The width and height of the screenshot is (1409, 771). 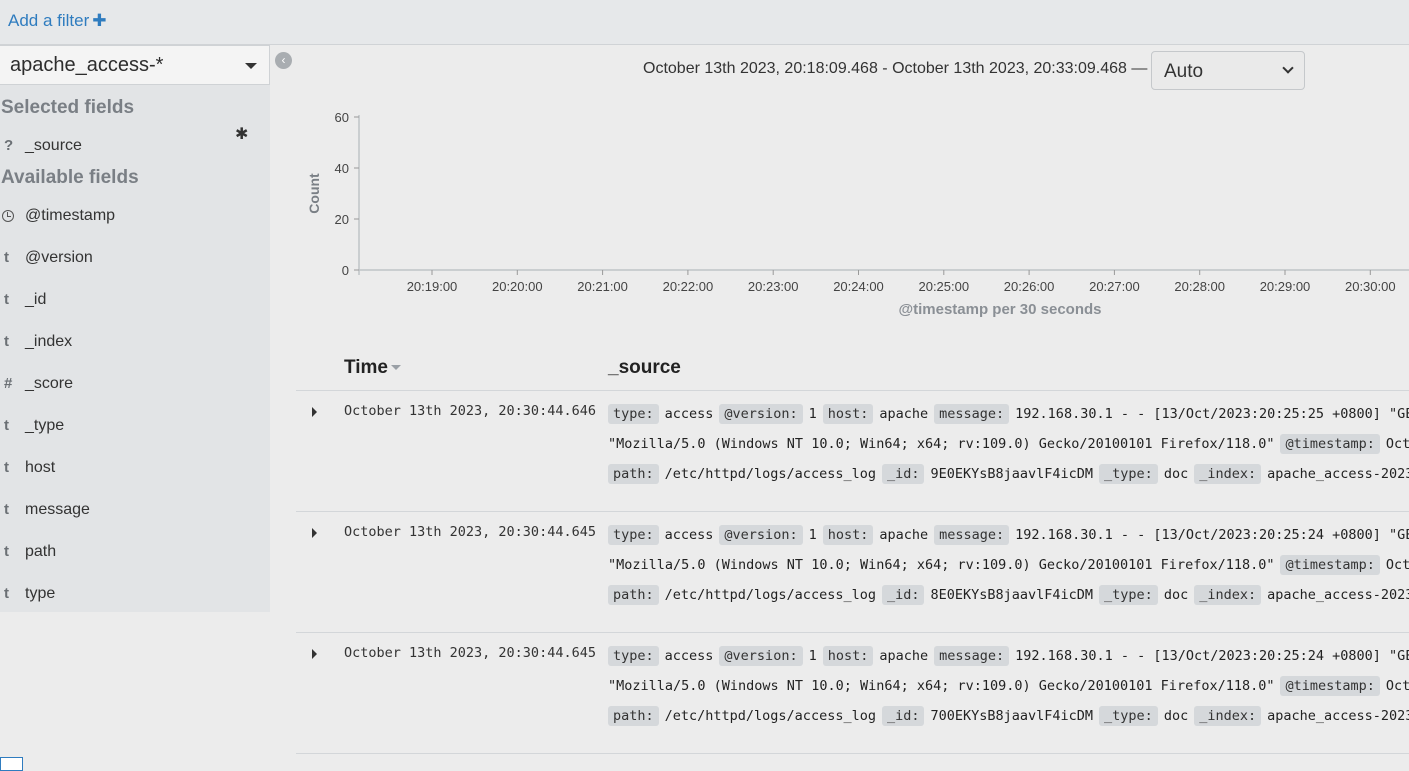 I want to click on plus-icon: ✚, so click(x=99, y=20).